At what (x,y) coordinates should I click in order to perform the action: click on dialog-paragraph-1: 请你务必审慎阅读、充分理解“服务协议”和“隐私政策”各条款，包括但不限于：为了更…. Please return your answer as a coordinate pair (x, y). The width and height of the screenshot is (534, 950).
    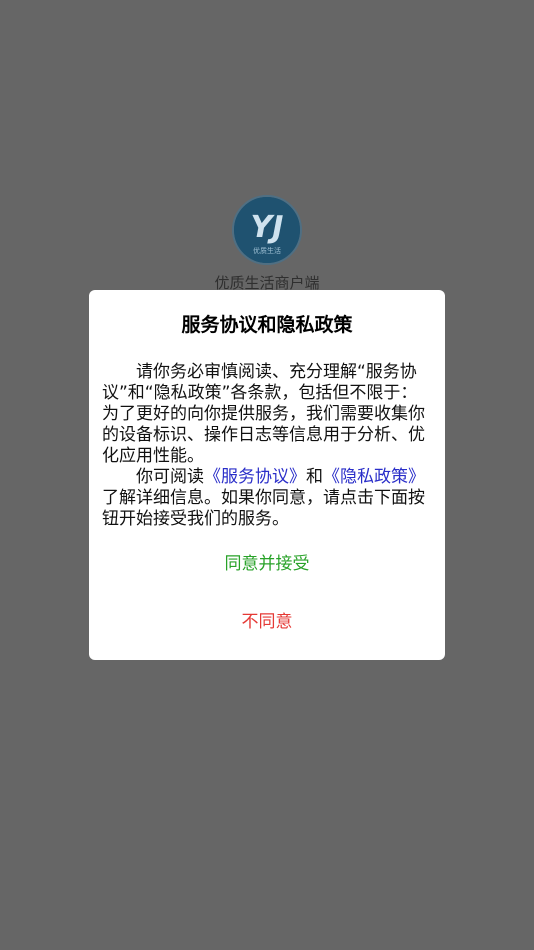
    Looking at the image, I should click on (263, 414).